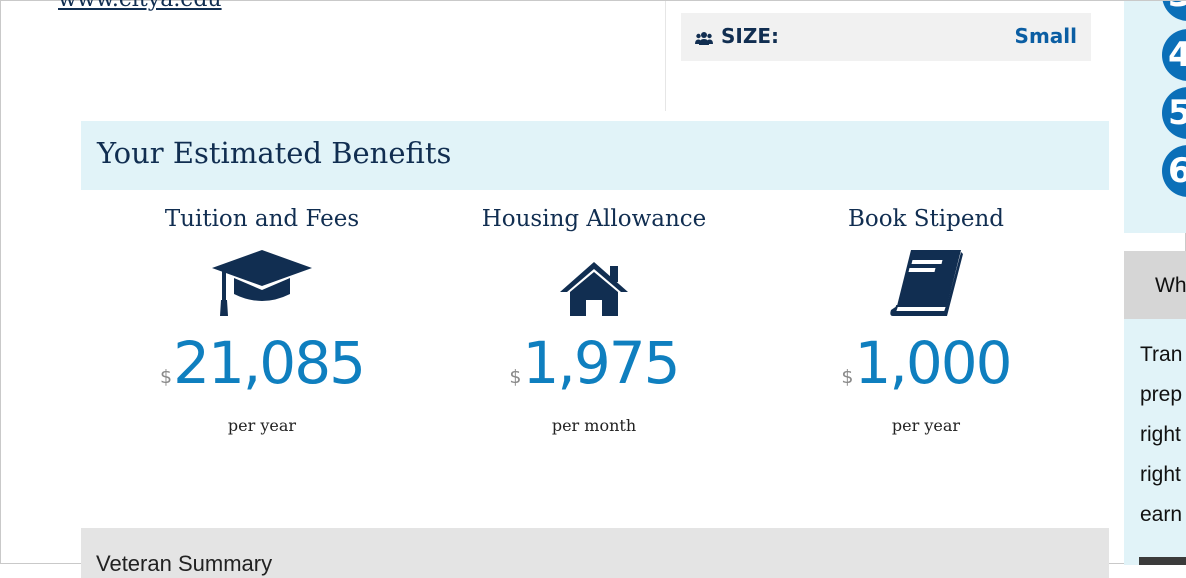 The image size is (1186, 578). Describe the element at coordinates (926, 284) in the screenshot. I see `book-icon` at that location.